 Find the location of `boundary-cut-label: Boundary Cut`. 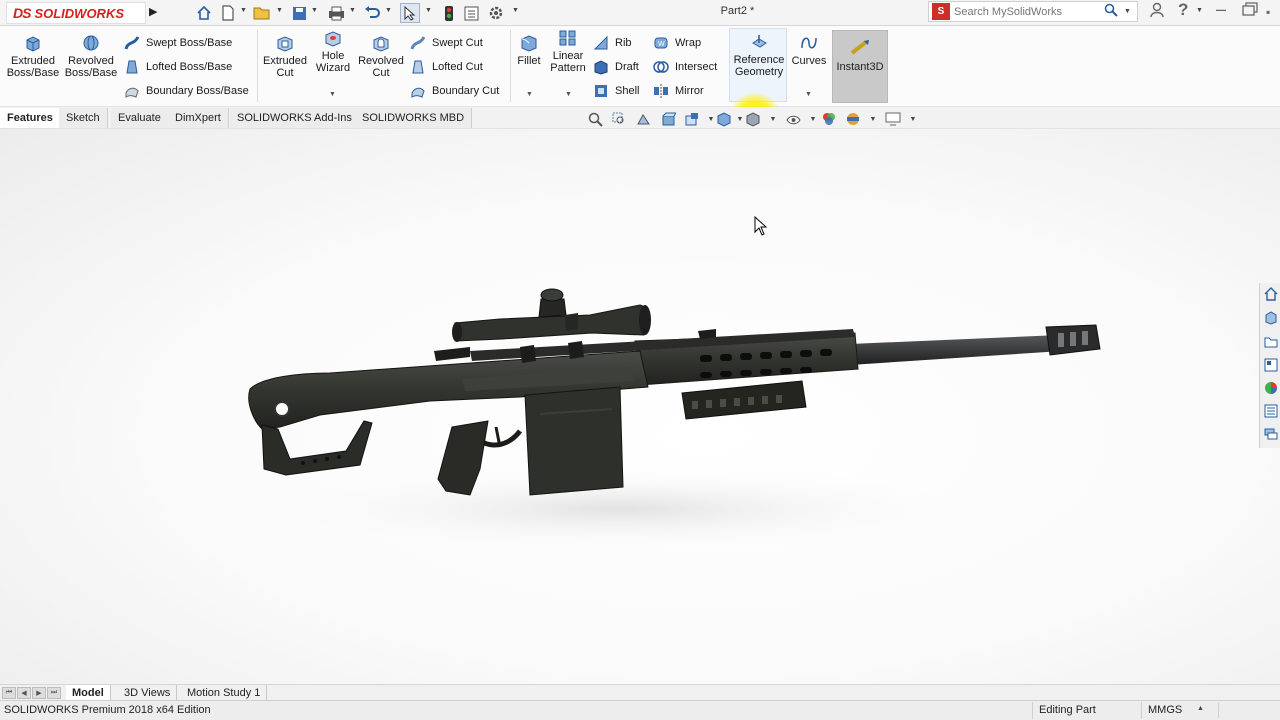

boundary-cut-label: Boundary Cut is located at coordinates (466, 91).